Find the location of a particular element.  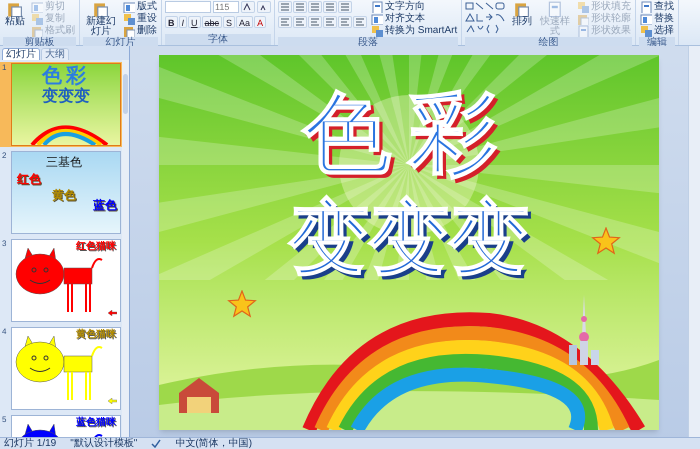

ribbon-button: 重设 is located at coordinates (140, 19).